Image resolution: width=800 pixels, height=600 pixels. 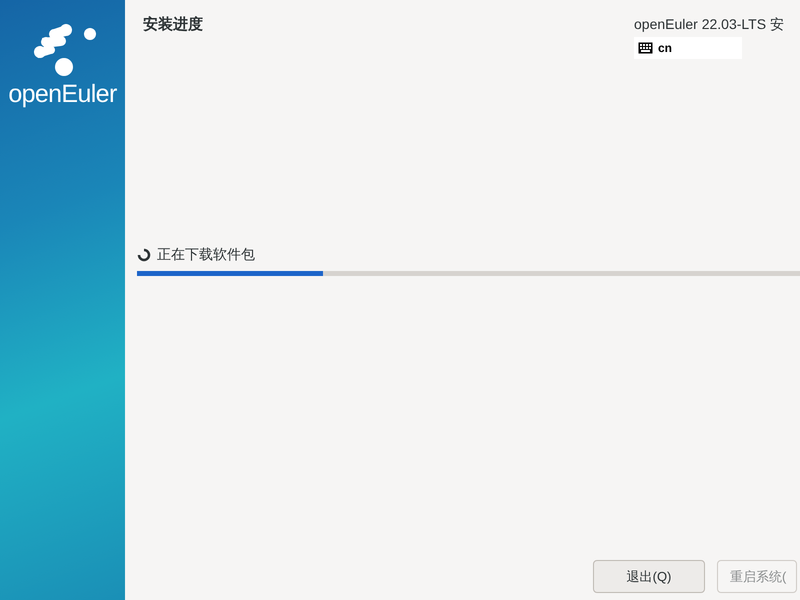 What do you see at coordinates (688, 48) in the screenshot?
I see `keyboard-layout-indicator: cn` at bounding box center [688, 48].